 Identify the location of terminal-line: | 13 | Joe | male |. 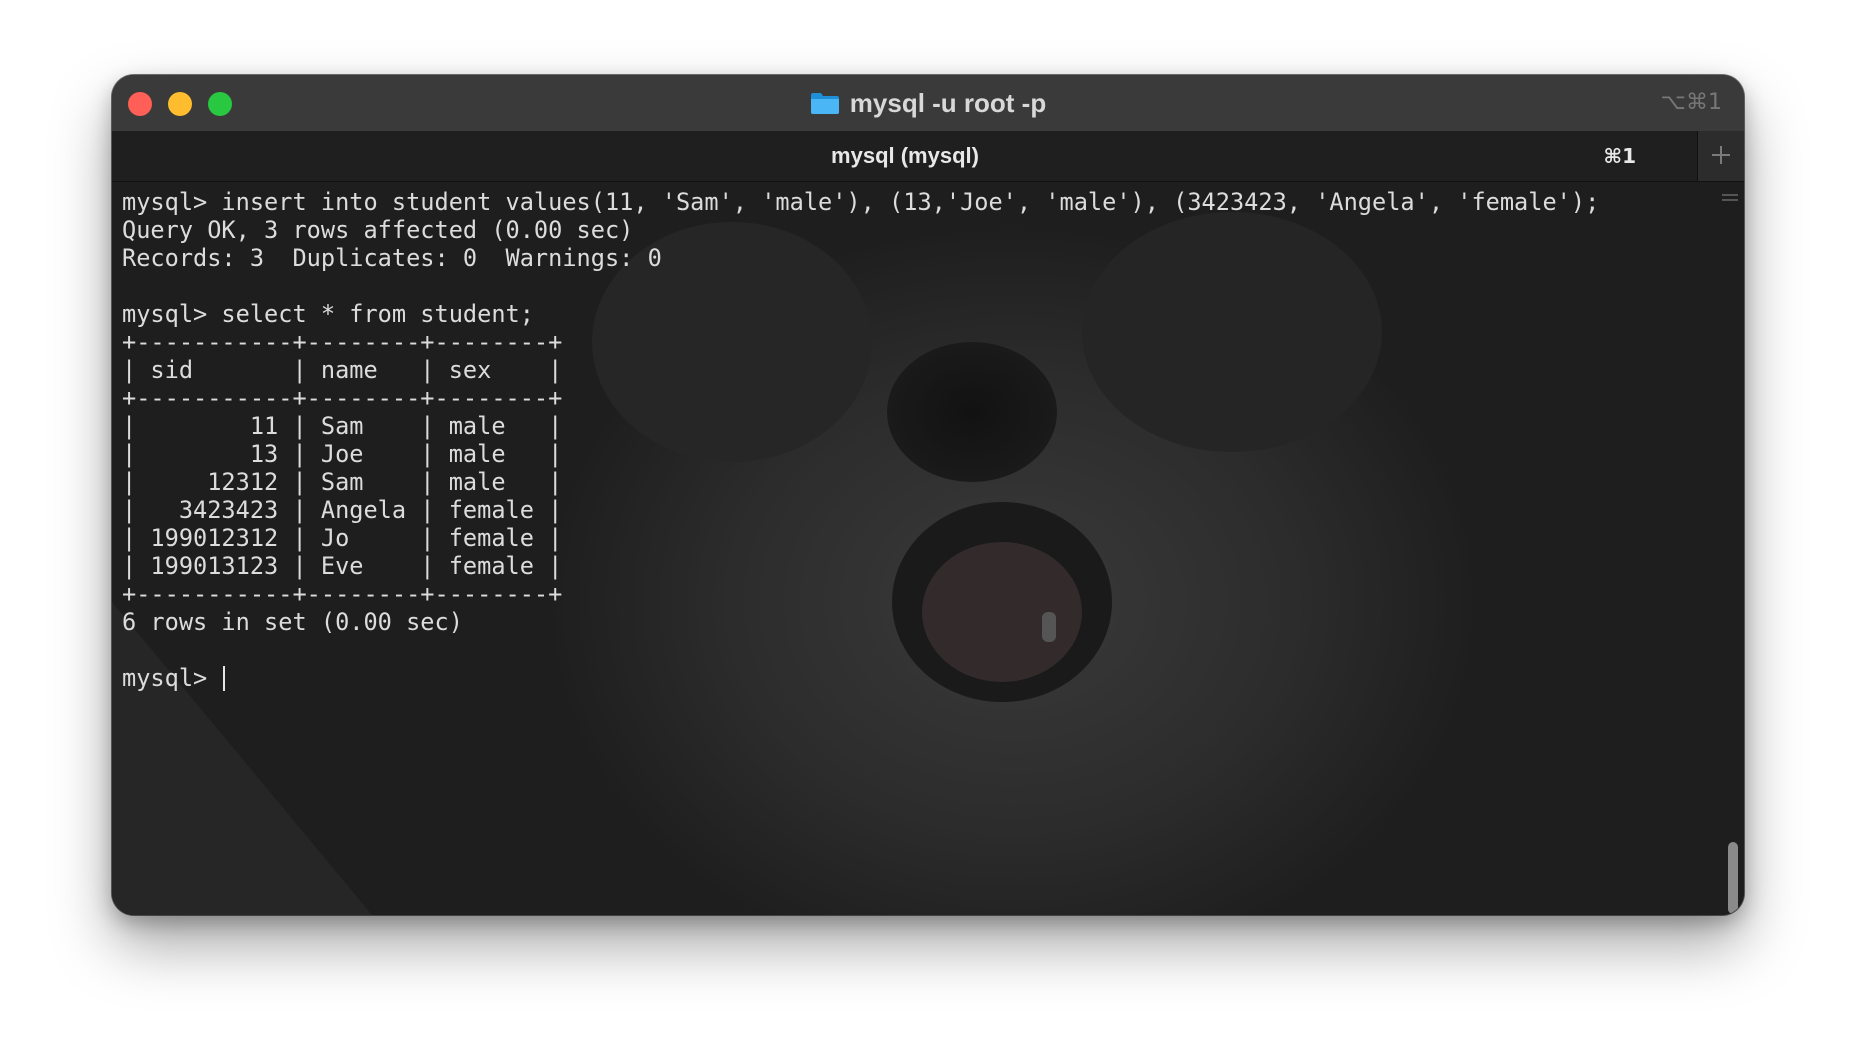
(342, 454).